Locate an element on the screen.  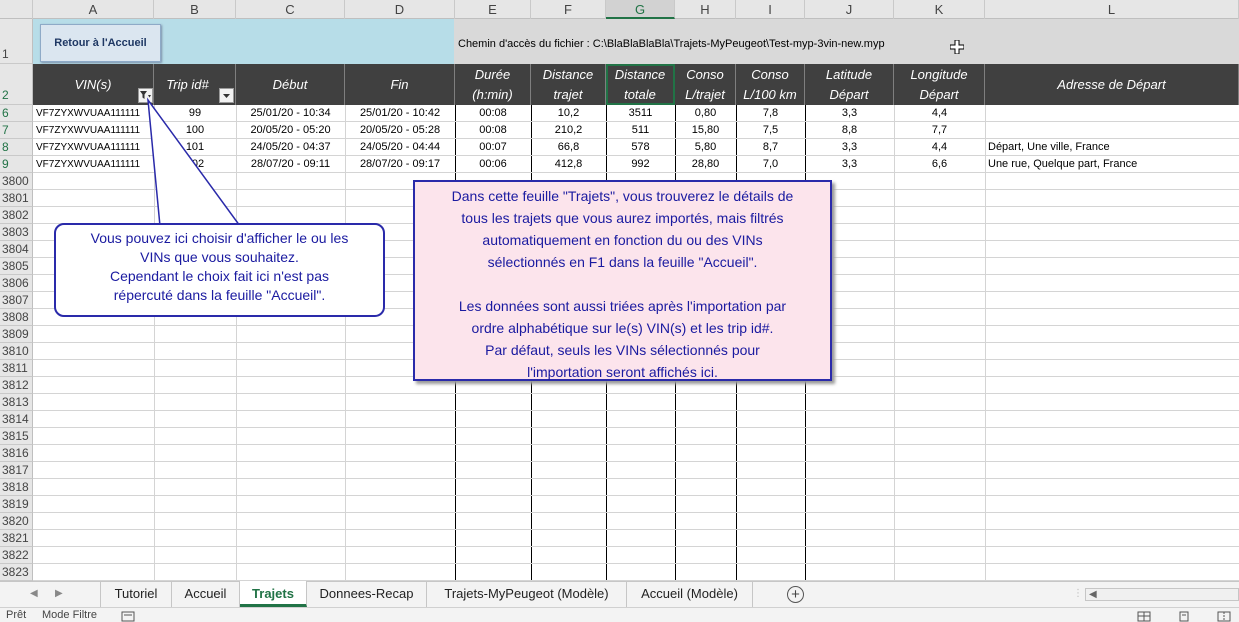
header-debut: Début is located at coordinates (290, 84).